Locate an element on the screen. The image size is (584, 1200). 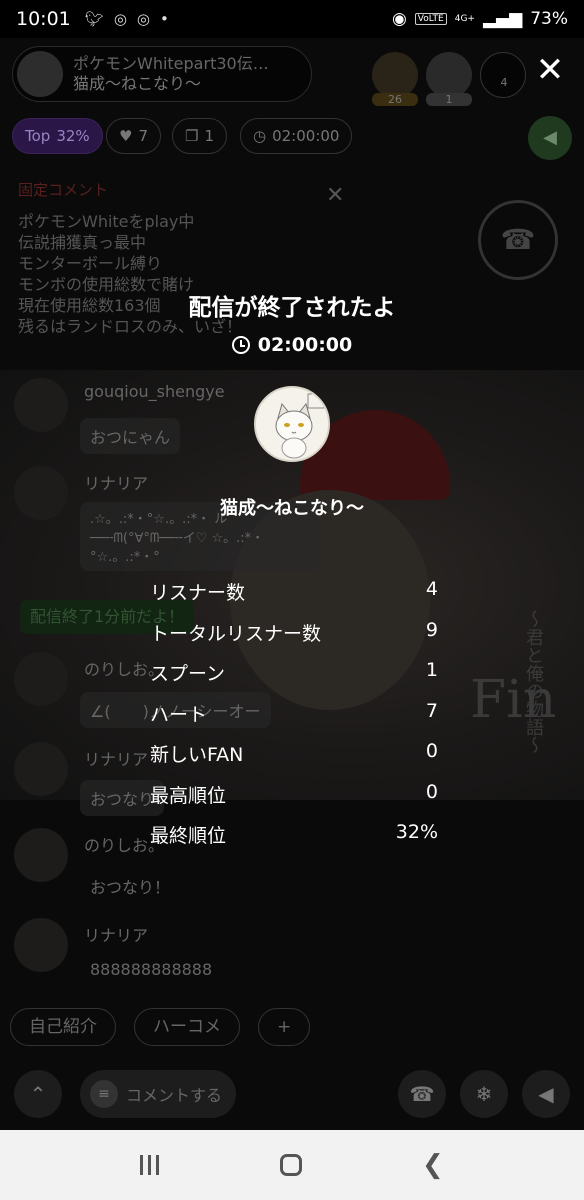
stat-label: トータルリスナー数 is located at coordinates (236, 633).